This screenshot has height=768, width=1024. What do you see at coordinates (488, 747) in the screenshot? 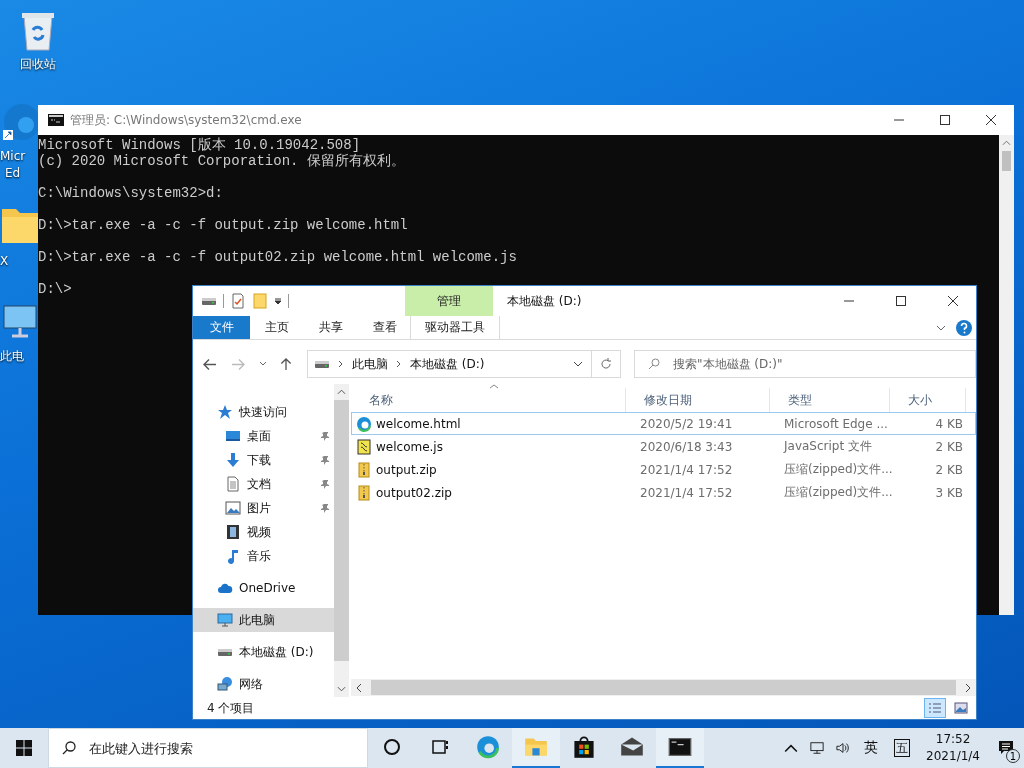
I see `edge-icon` at bounding box center [488, 747].